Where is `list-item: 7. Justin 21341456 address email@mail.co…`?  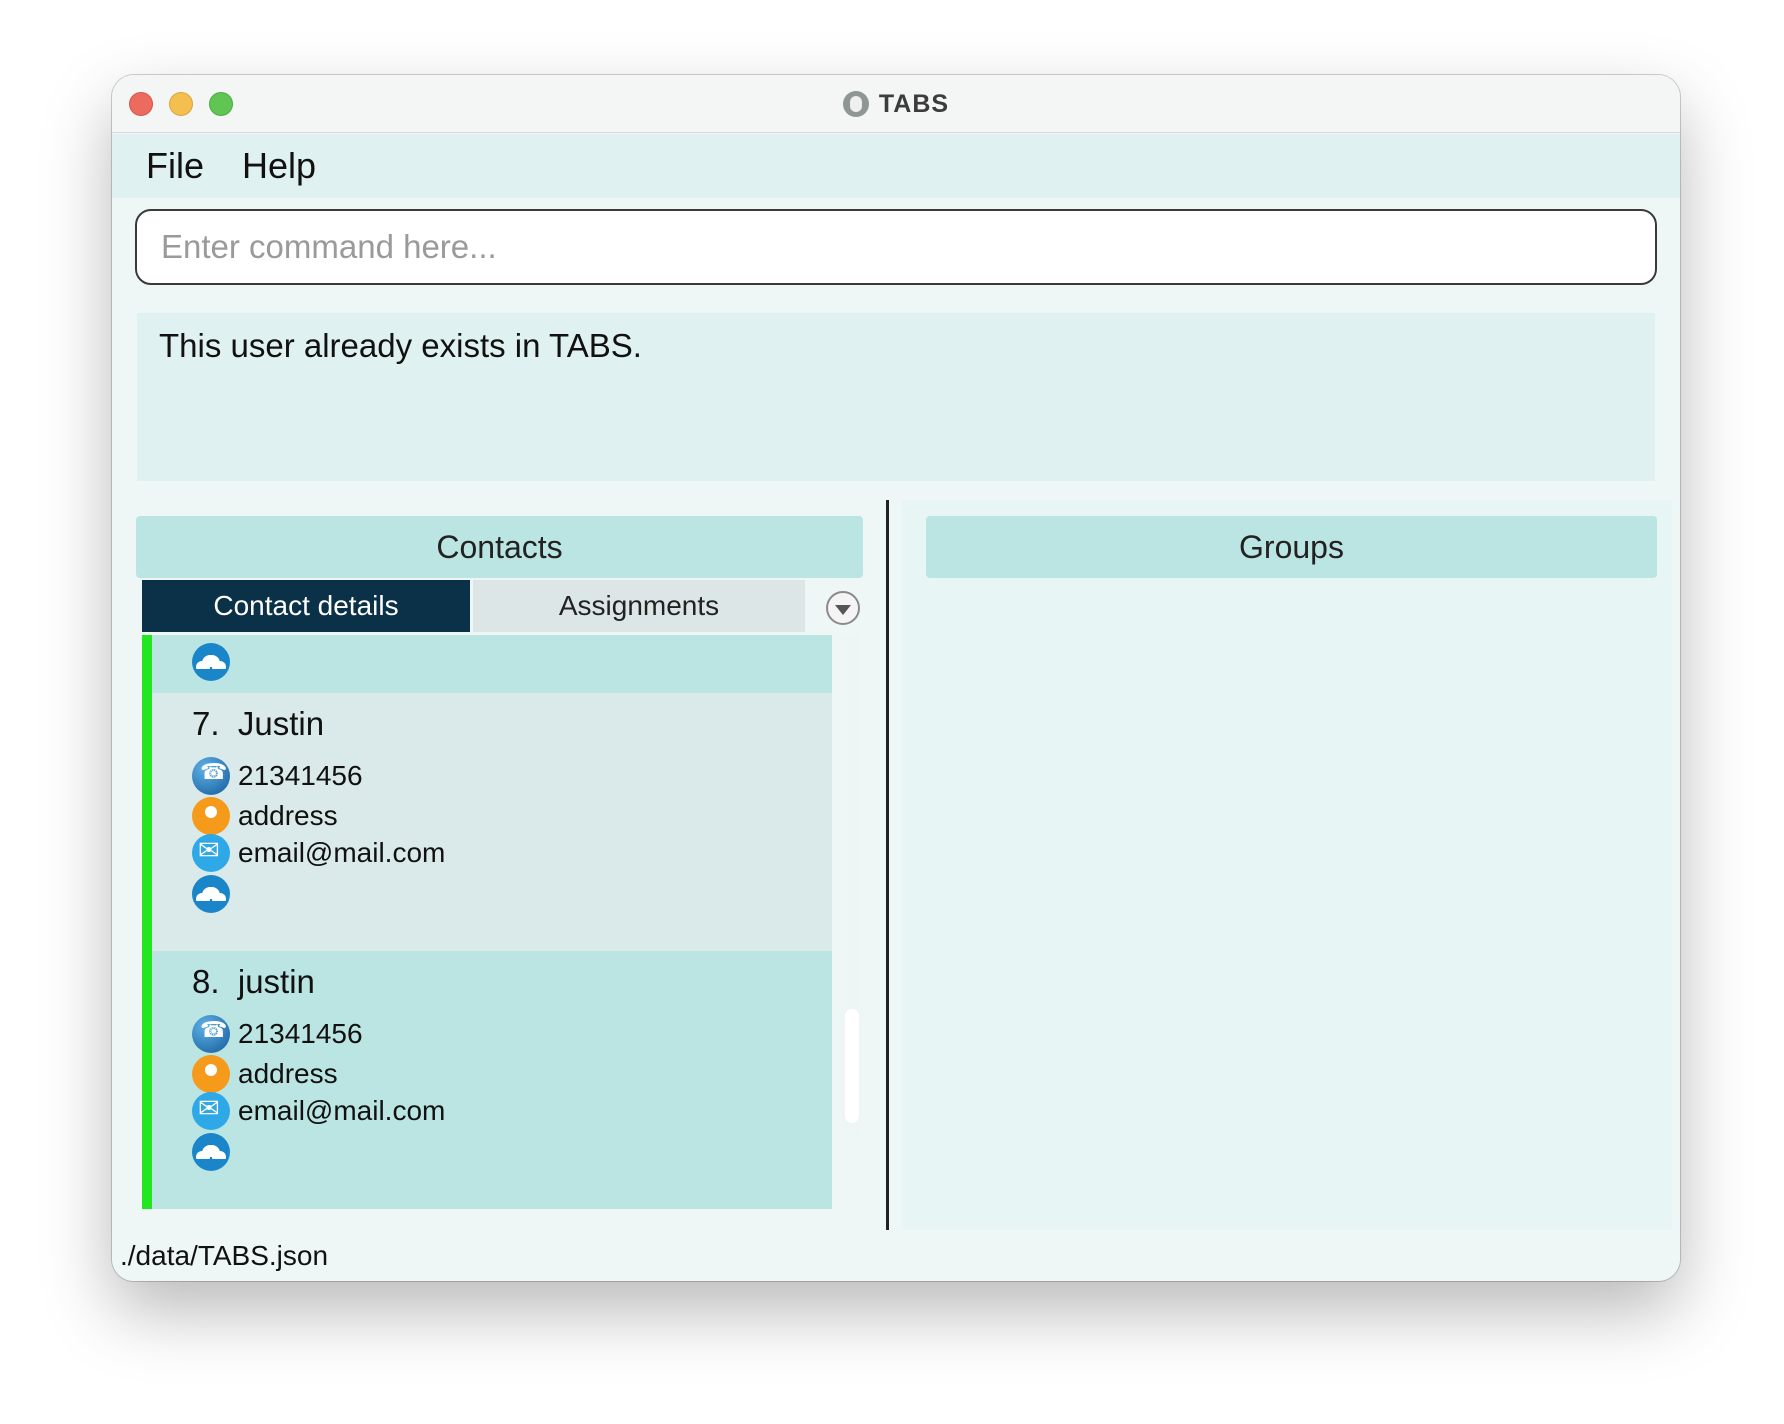
list-item: 7. Justin 21341456 address email@mail.co… is located at coordinates (487, 822).